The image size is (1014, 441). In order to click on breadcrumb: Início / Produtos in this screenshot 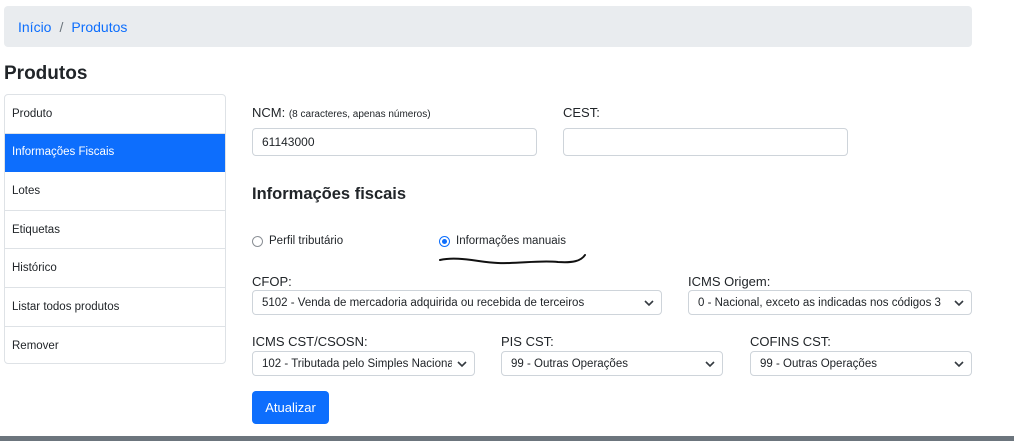, I will do `click(488, 26)`.